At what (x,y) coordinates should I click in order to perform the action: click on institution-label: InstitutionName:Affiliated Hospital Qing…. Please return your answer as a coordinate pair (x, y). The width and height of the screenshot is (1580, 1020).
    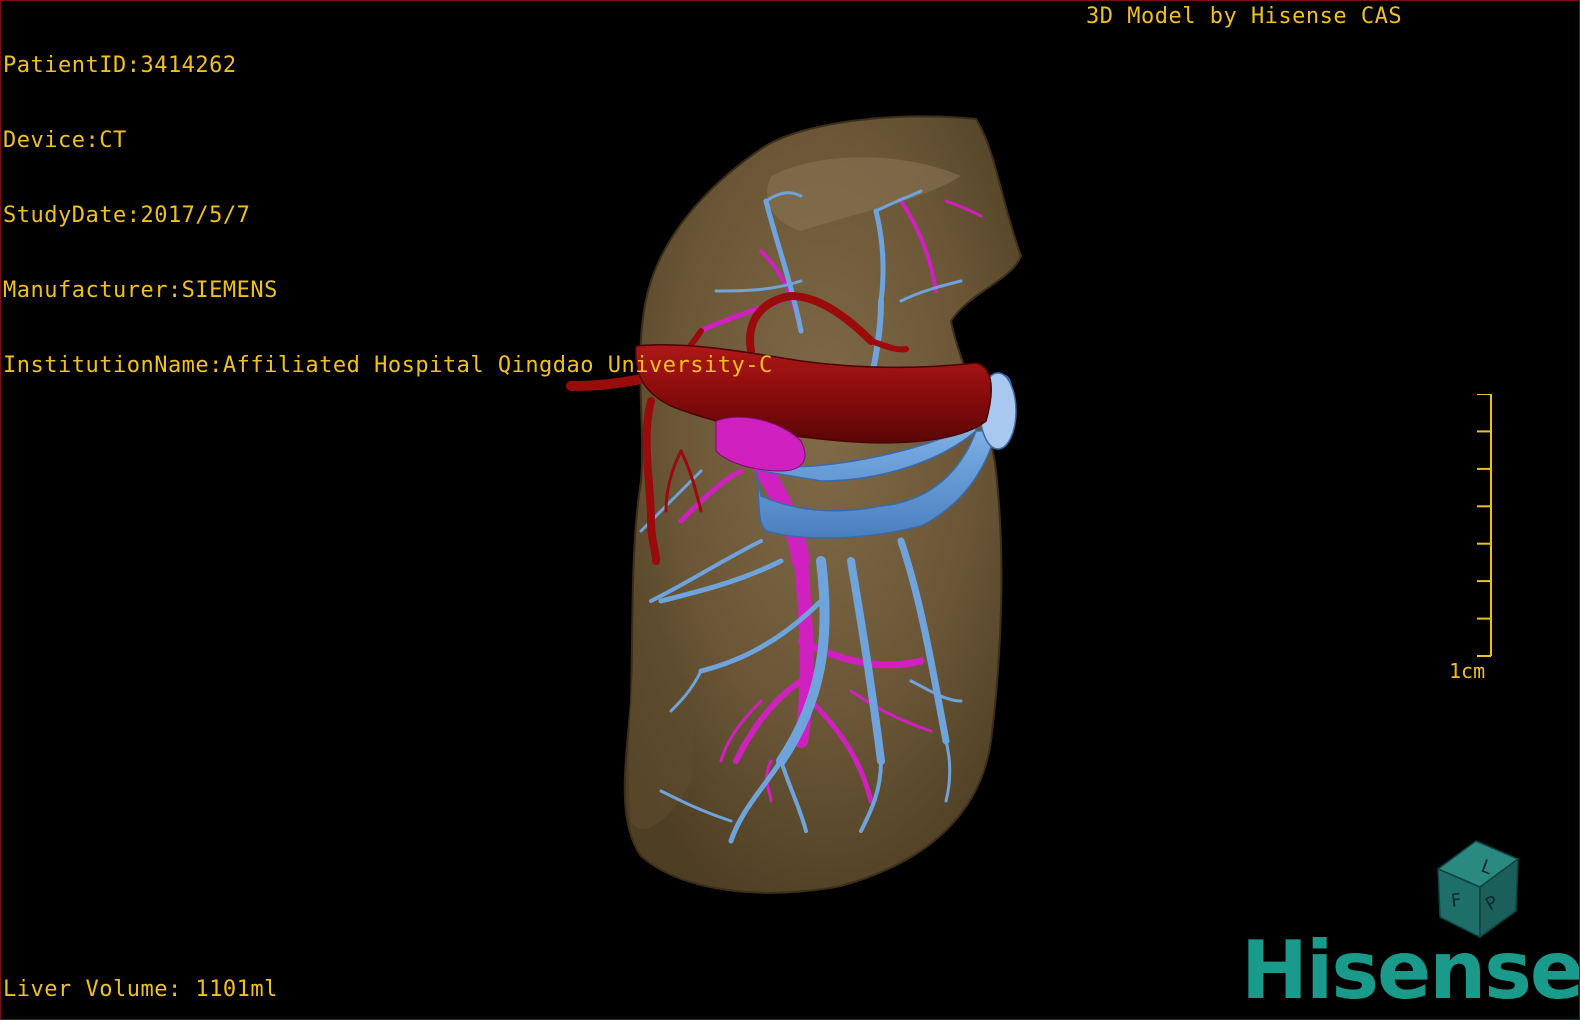
    Looking at the image, I should click on (388, 365).